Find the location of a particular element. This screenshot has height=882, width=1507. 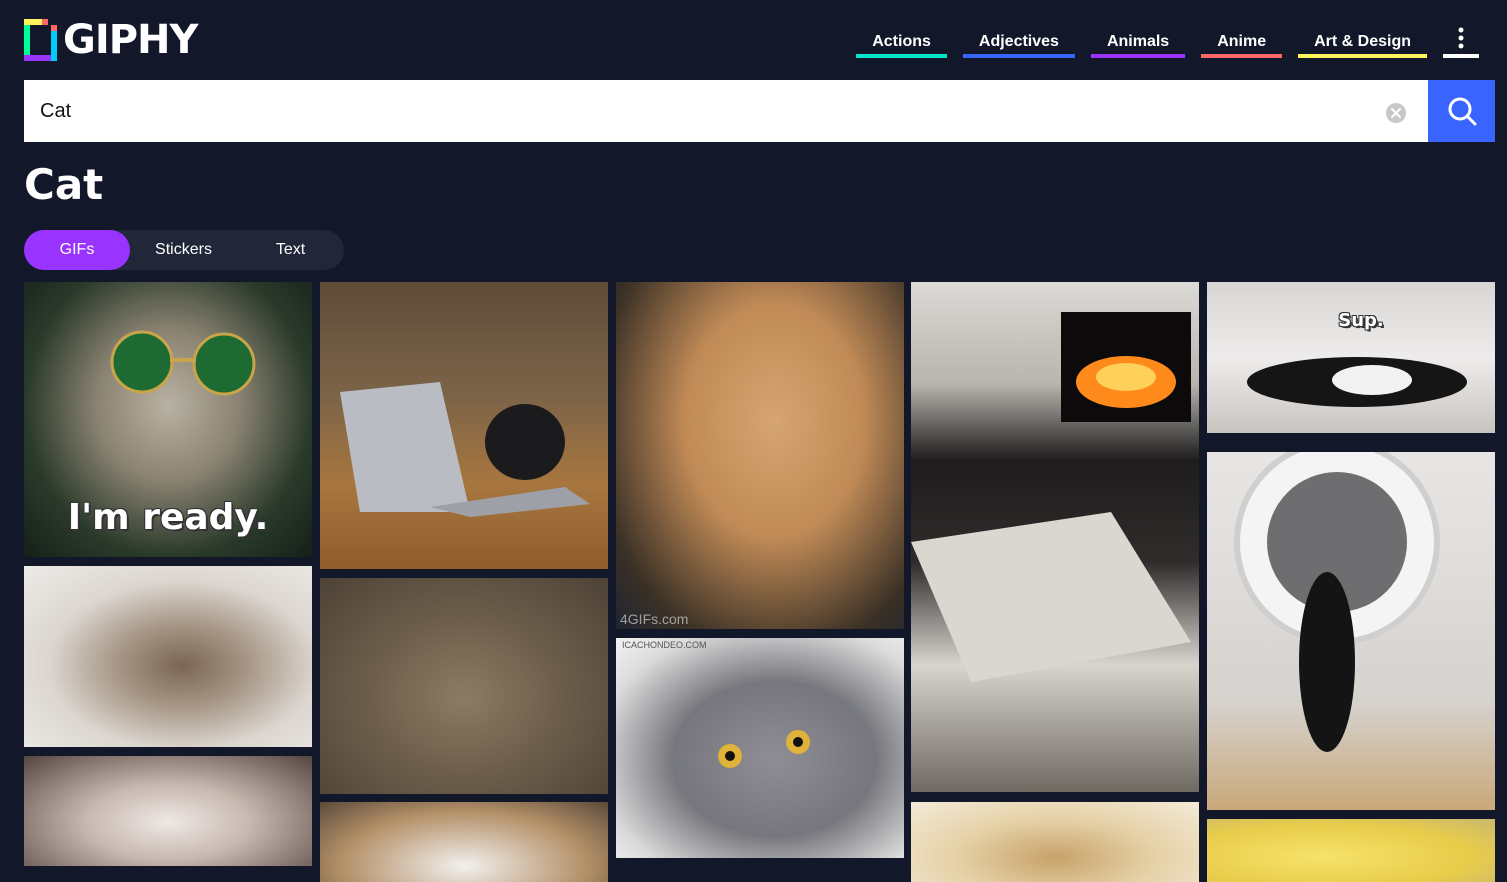

laptop-cat-image is located at coordinates (465, 449).